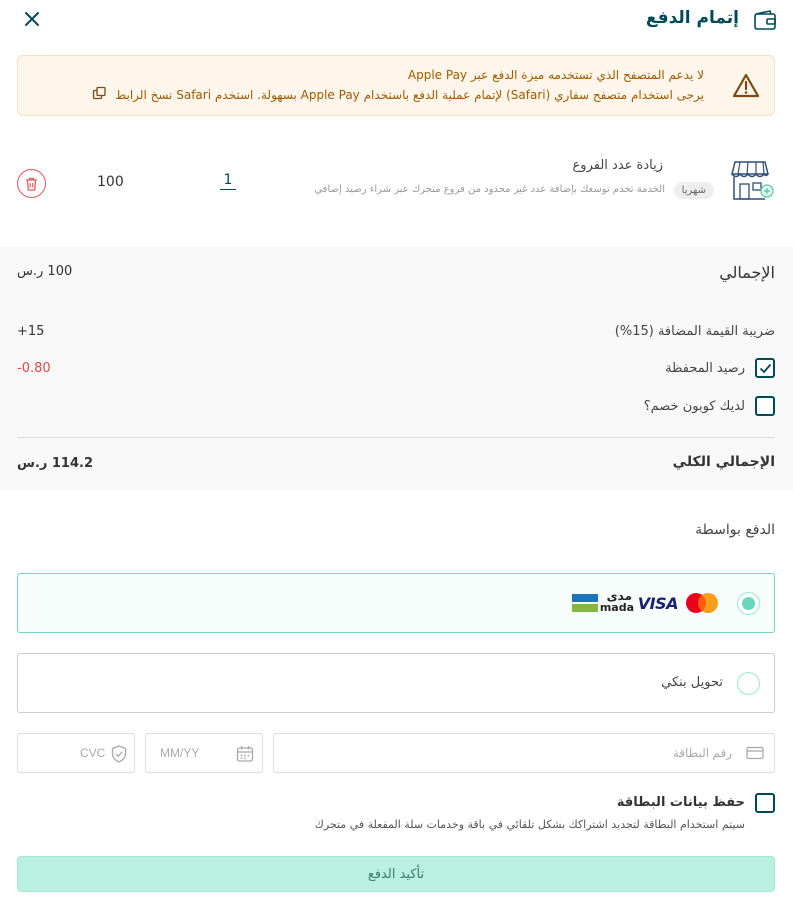  I want to click on divider, so click(396, 437).